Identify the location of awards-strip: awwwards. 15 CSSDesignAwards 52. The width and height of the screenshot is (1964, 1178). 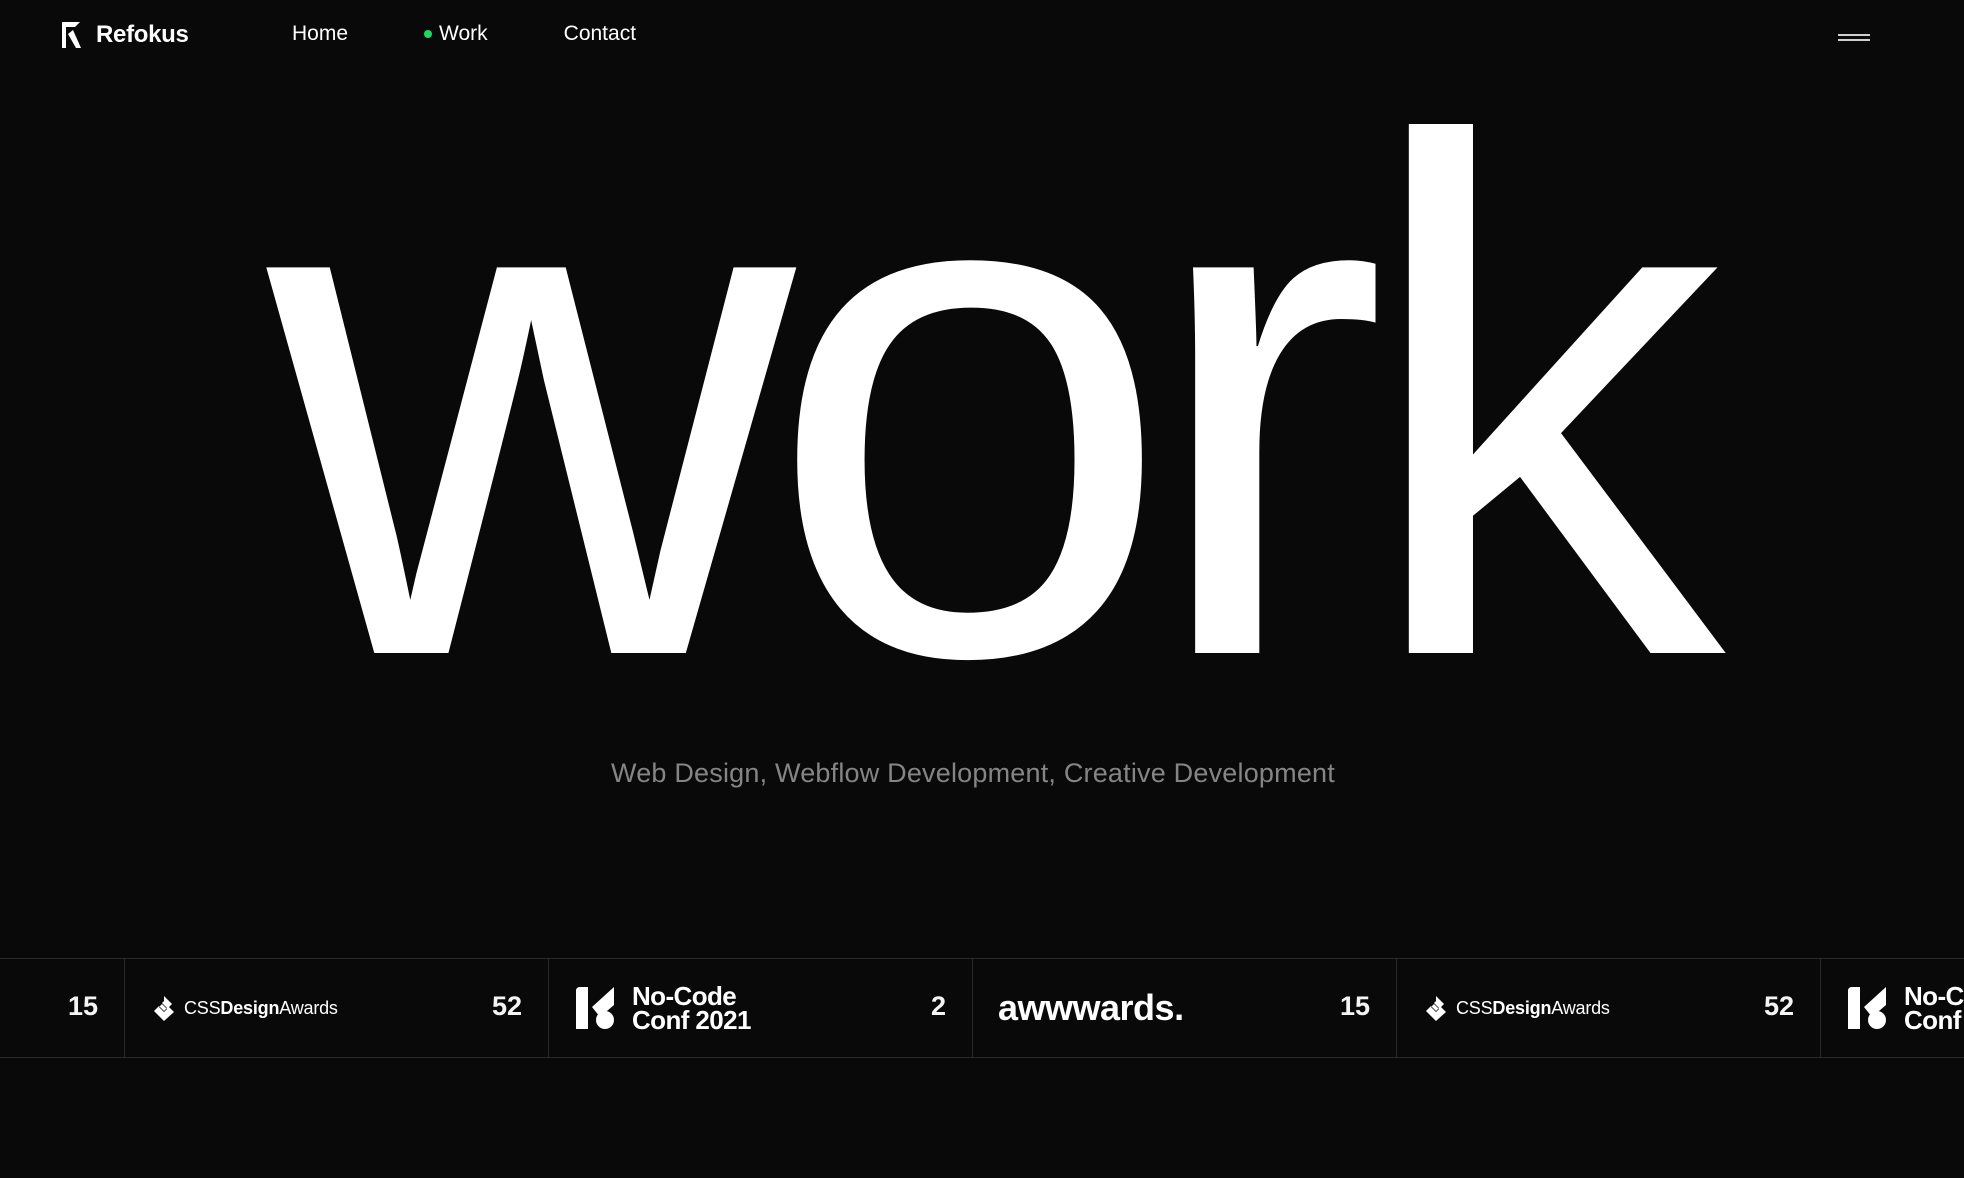
(982, 1008).